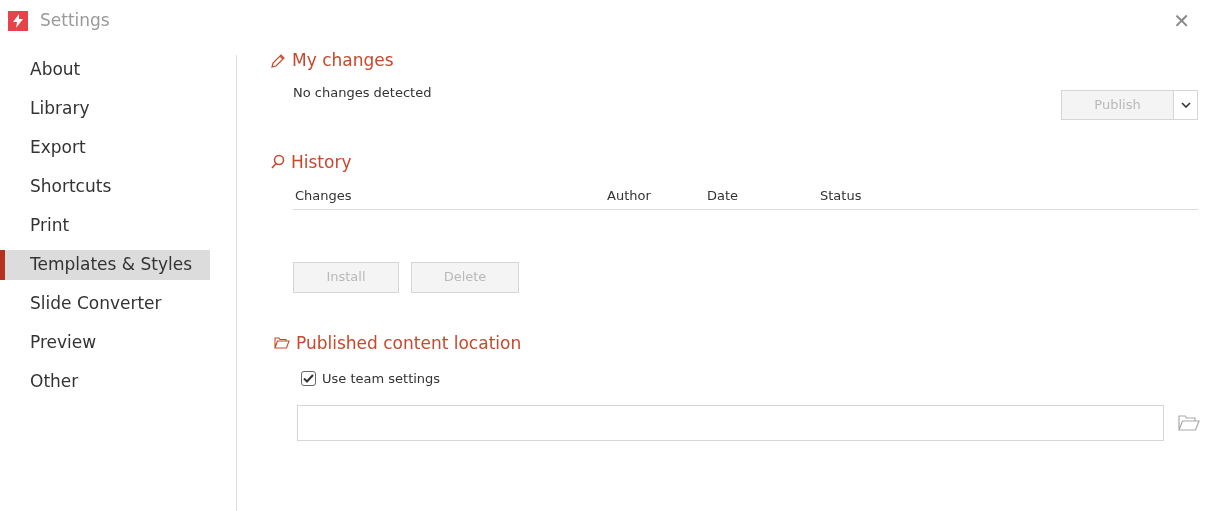 The height and width of the screenshot is (511, 1206). I want to click on status-text: No changes detected, so click(362, 92).